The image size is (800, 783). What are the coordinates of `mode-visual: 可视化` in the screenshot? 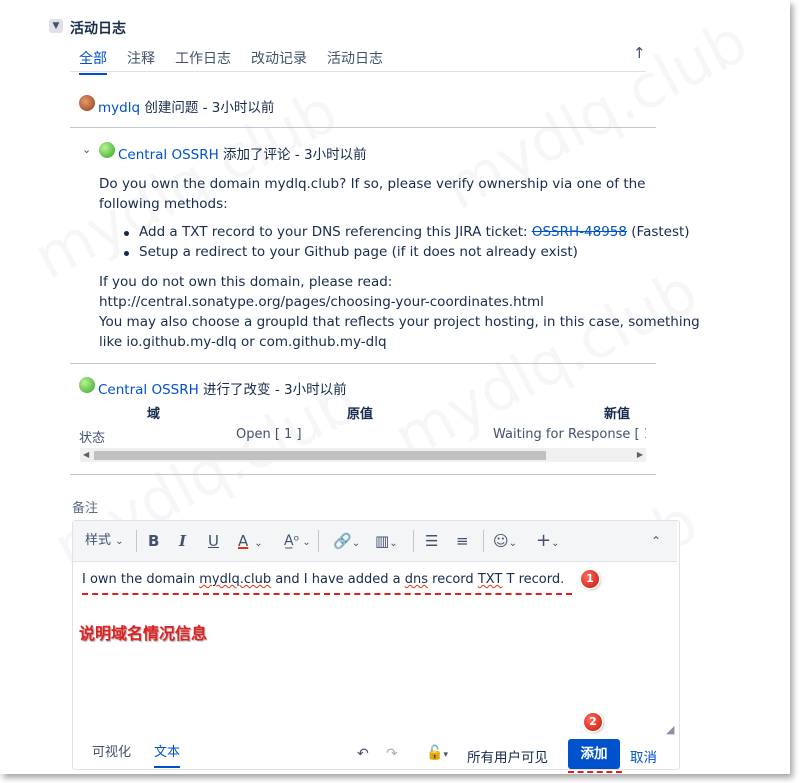 It's located at (111, 750).